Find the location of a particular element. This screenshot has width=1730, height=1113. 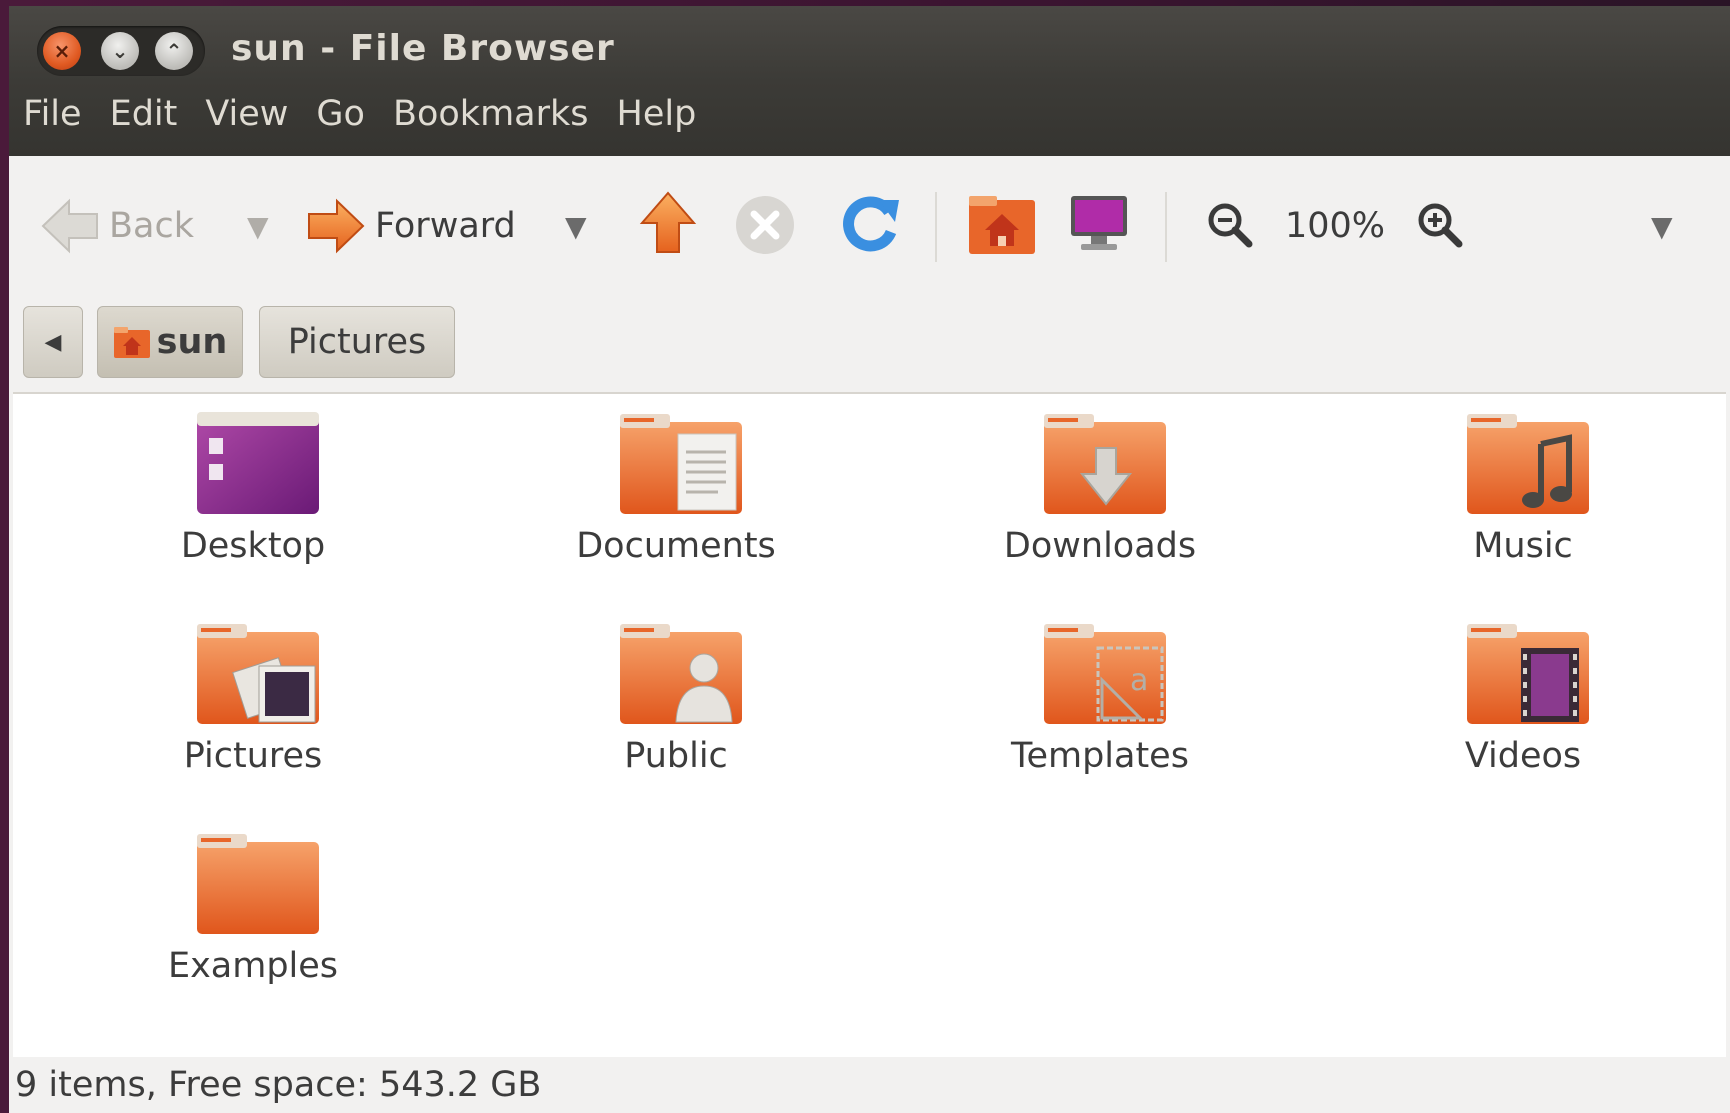

breadcrumb-sun: sun is located at coordinates (170, 342).